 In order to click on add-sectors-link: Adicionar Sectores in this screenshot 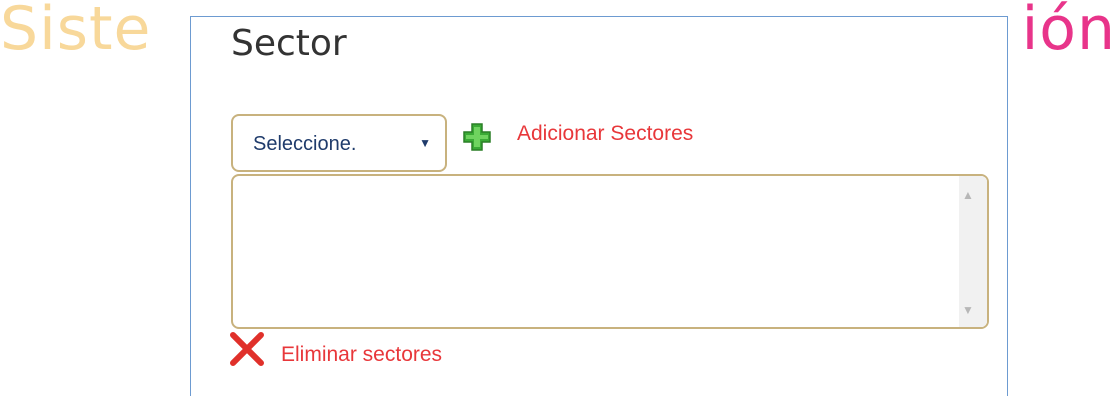, I will do `click(605, 134)`.